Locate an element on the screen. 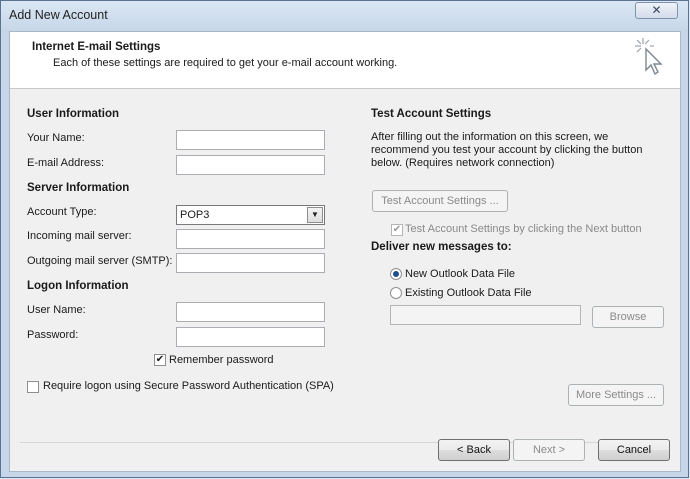 The image size is (690, 479). password-input is located at coordinates (250, 337).